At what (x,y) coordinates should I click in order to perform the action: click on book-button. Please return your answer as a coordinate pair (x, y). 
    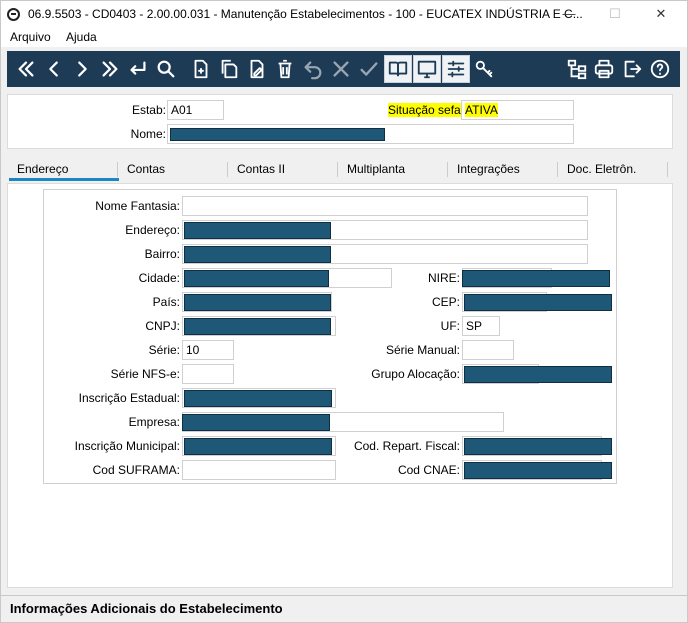
    Looking at the image, I should click on (398, 69).